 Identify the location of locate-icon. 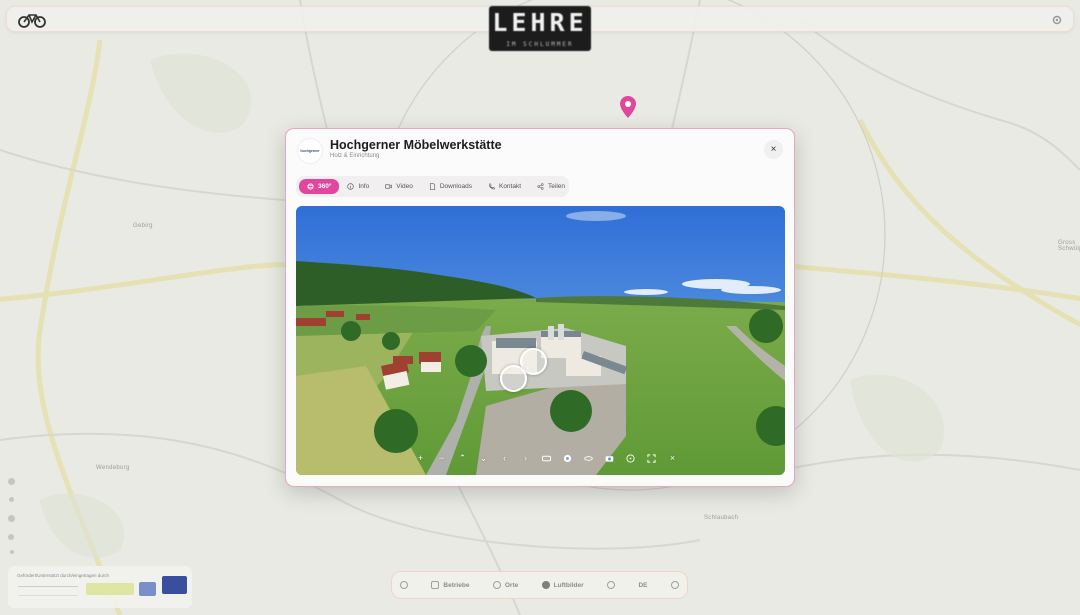
(11, 518).